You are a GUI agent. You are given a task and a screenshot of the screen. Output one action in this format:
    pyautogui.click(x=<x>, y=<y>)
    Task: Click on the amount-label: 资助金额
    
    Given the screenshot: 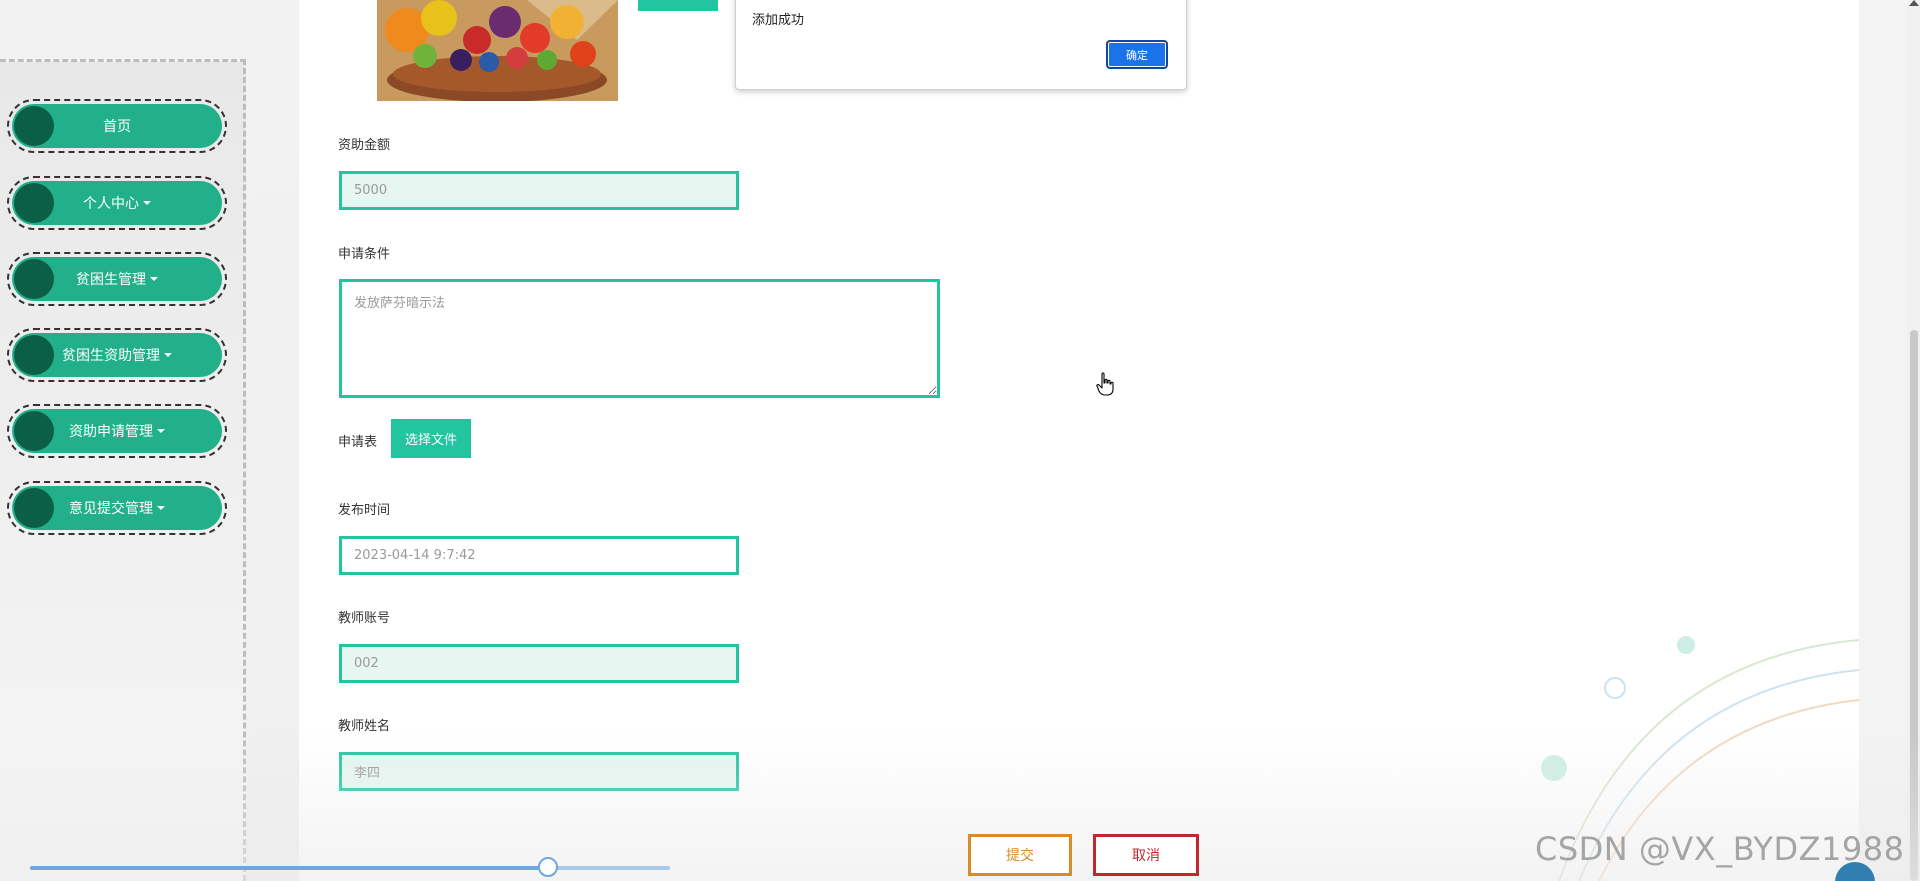 What is the action you would take?
    pyautogui.click(x=364, y=145)
    